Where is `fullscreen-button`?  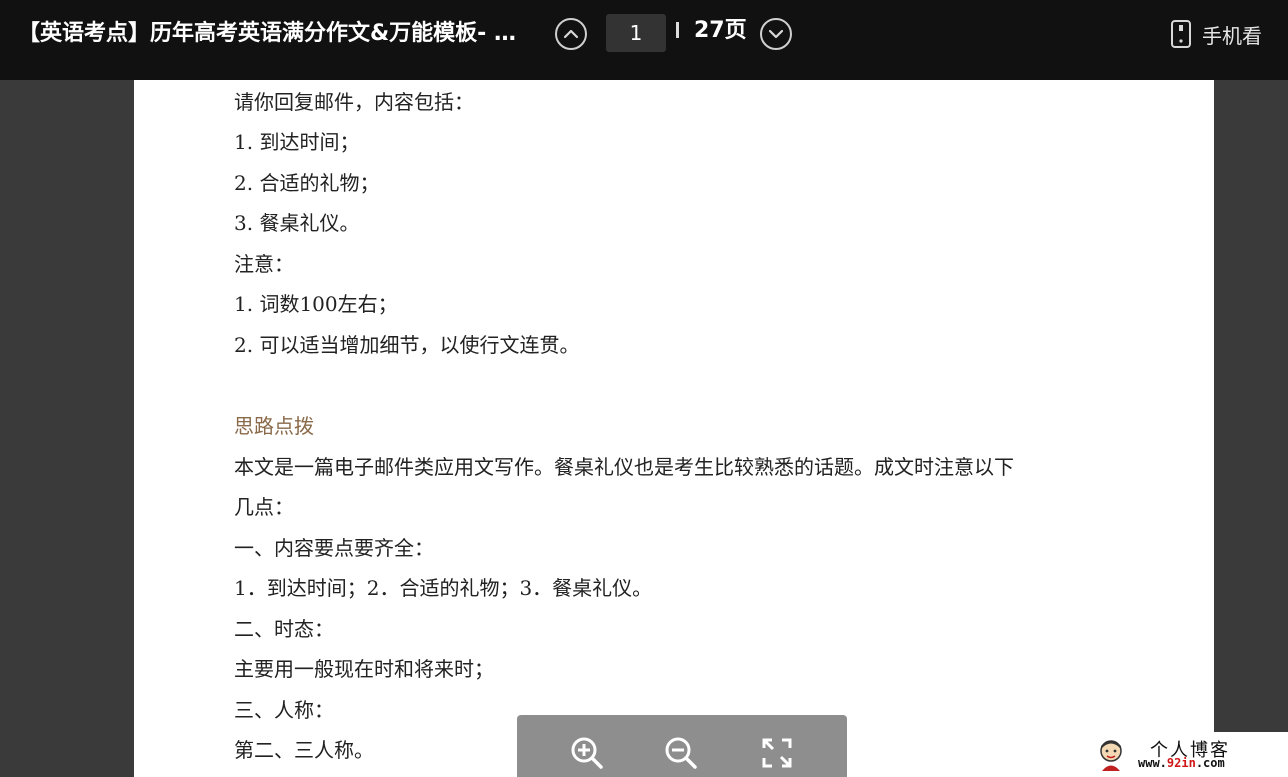
fullscreen-button is located at coordinates (777, 753).